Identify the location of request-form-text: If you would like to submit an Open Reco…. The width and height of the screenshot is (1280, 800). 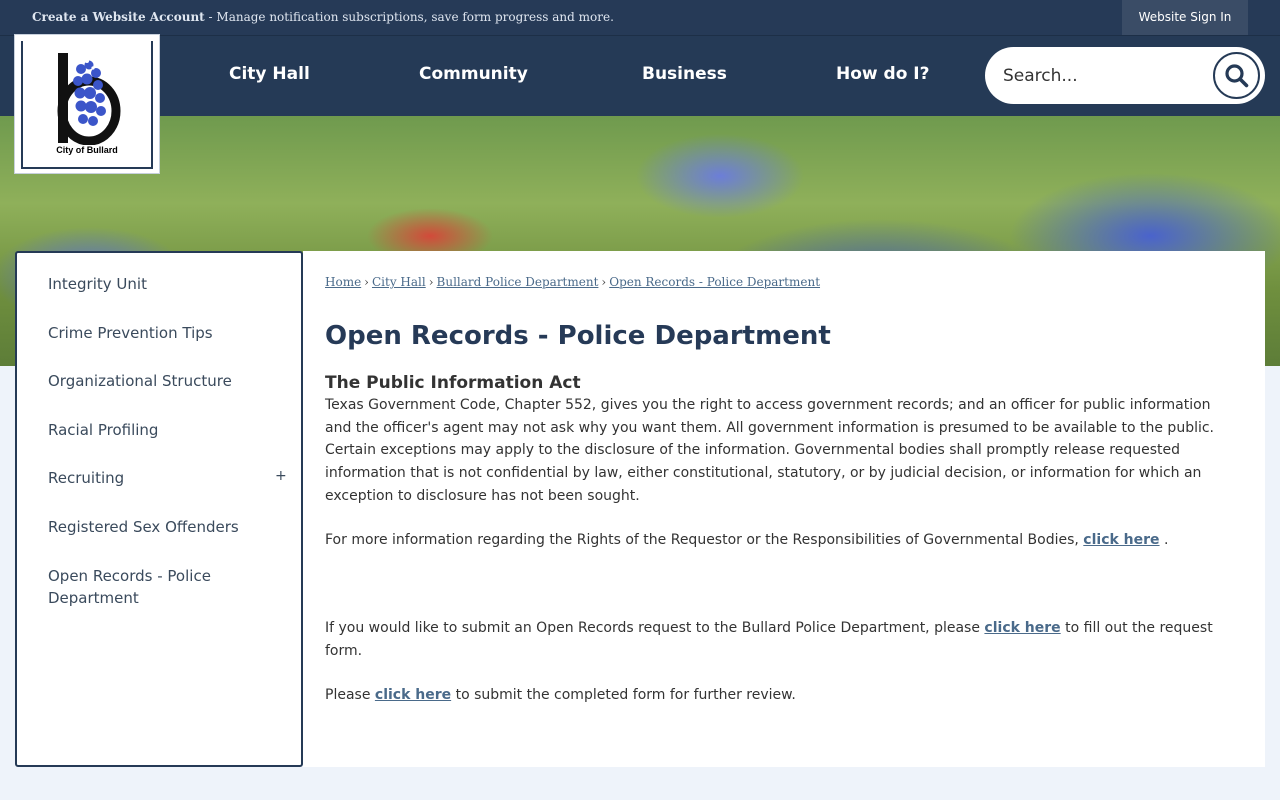
(655, 628).